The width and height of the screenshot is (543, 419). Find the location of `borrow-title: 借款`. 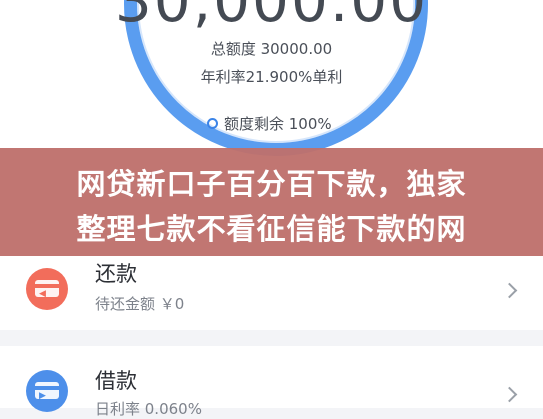

borrow-title: 借款 is located at coordinates (116, 381).